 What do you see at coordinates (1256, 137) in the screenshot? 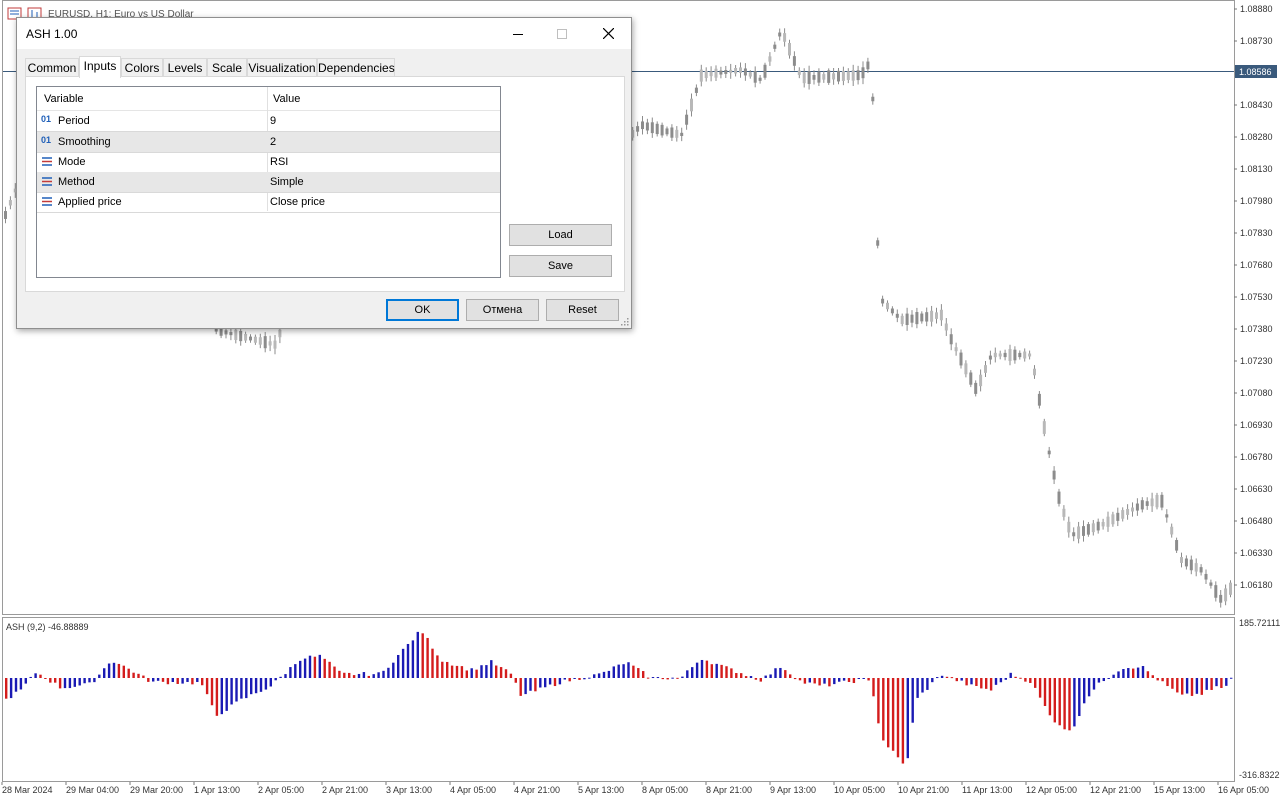
I see `price-label: 1.08280` at bounding box center [1256, 137].